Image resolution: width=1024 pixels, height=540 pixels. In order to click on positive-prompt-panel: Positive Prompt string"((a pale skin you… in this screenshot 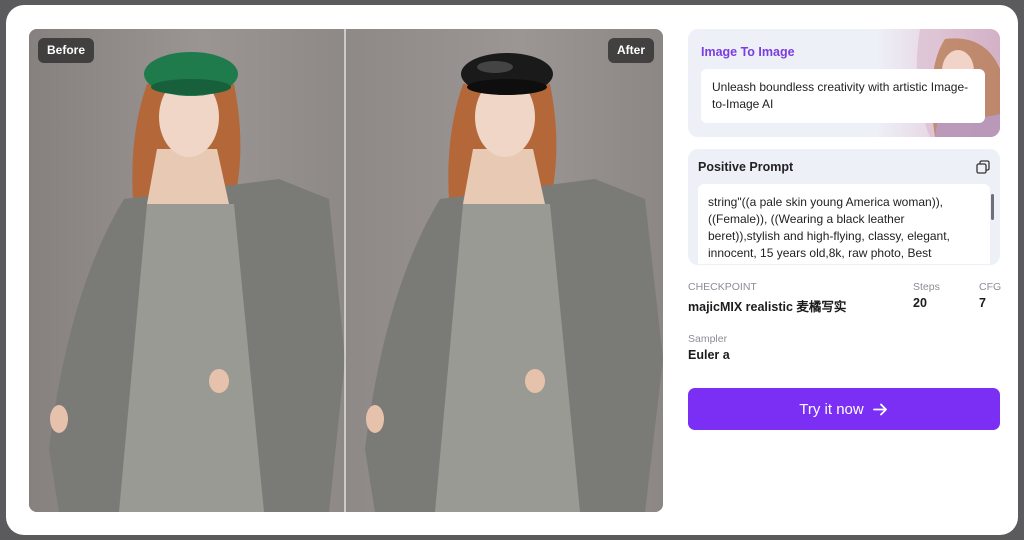, I will do `click(844, 207)`.